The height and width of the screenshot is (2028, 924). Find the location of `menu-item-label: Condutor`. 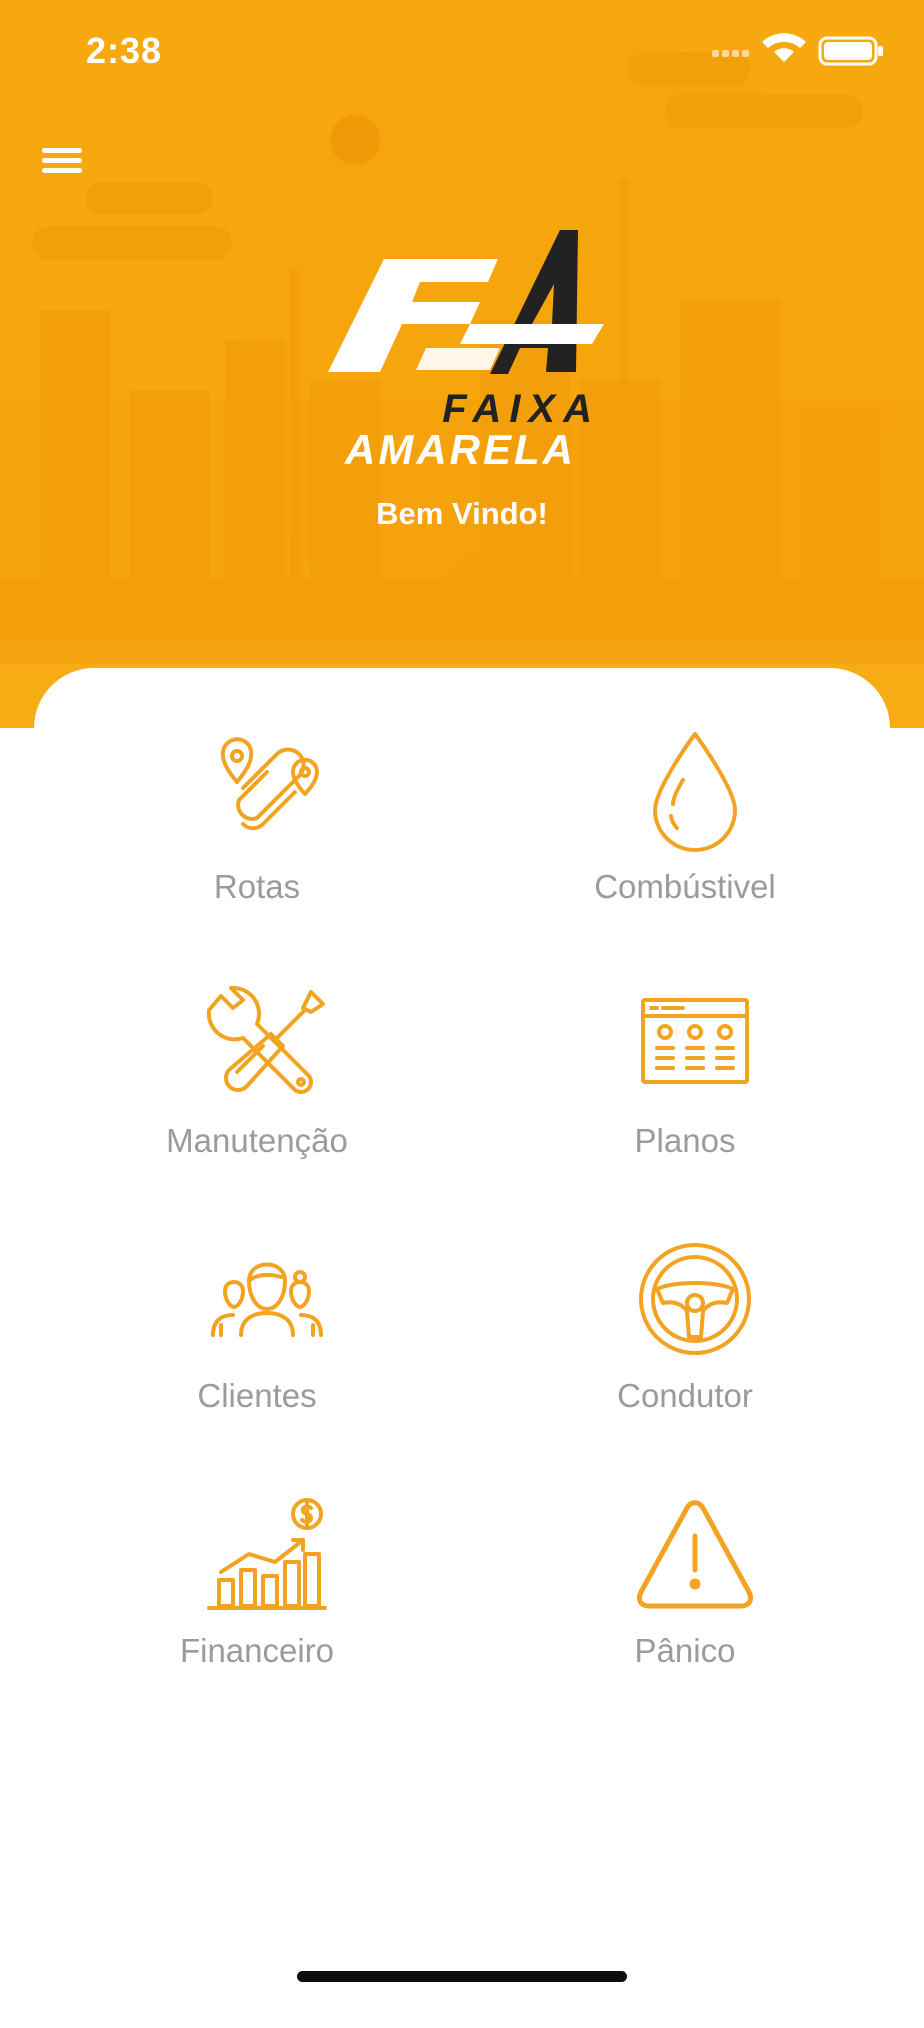

menu-item-label: Condutor is located at coordinates (685, 1395).